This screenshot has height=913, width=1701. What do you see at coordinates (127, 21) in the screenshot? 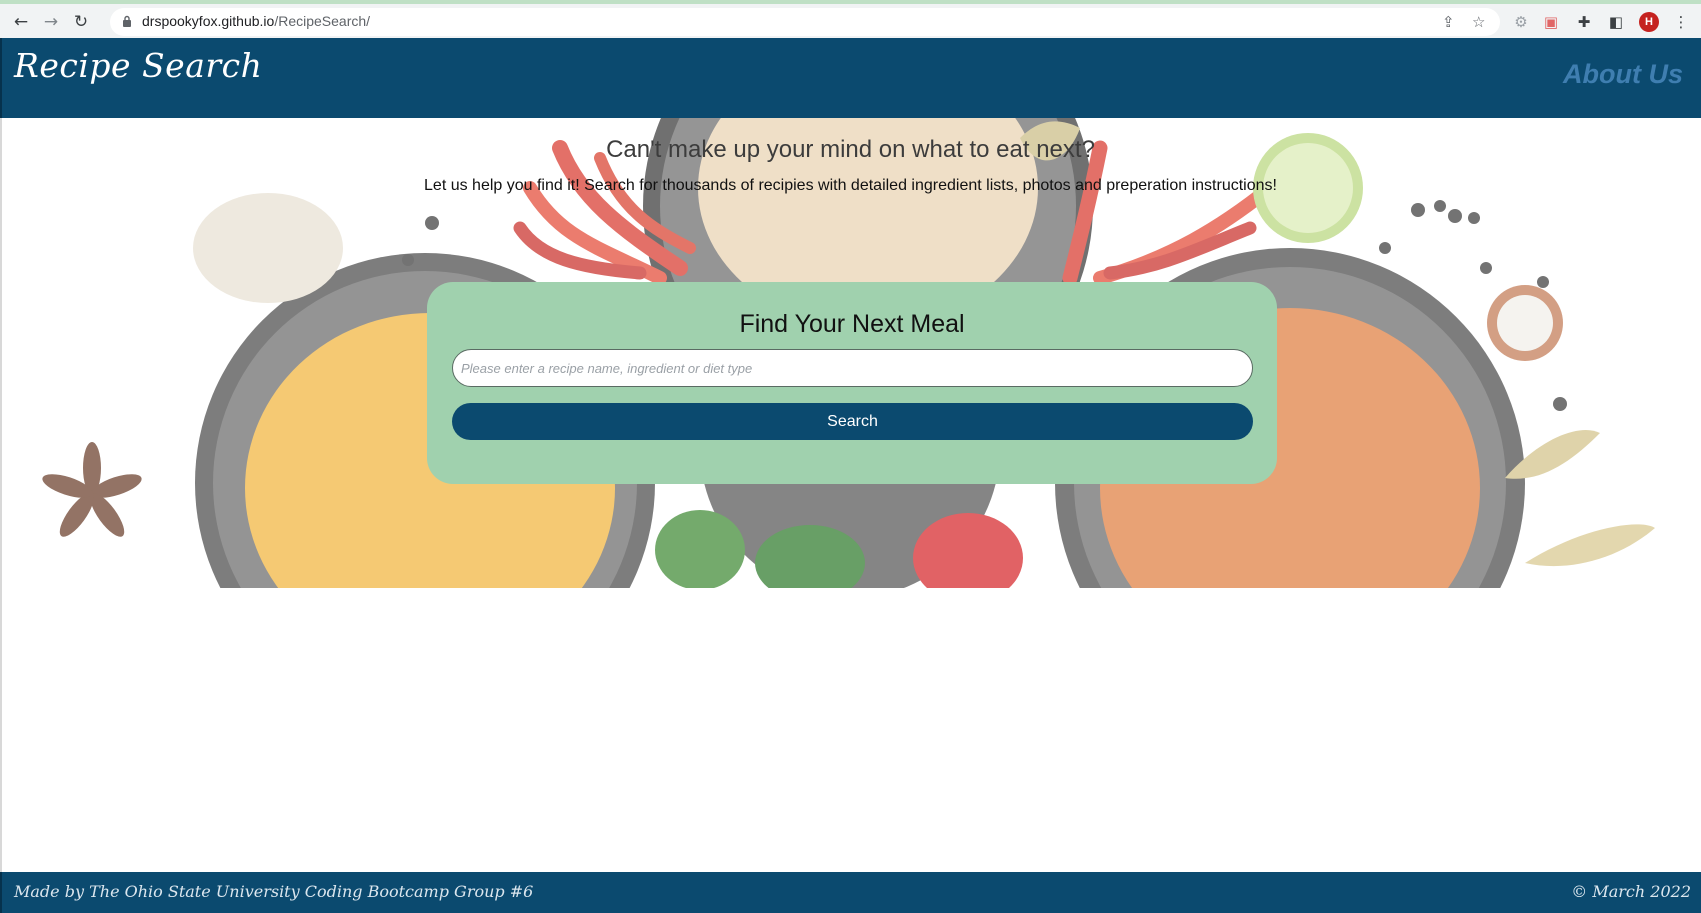
I see `lock-icon` at bounding box center [127, 21].